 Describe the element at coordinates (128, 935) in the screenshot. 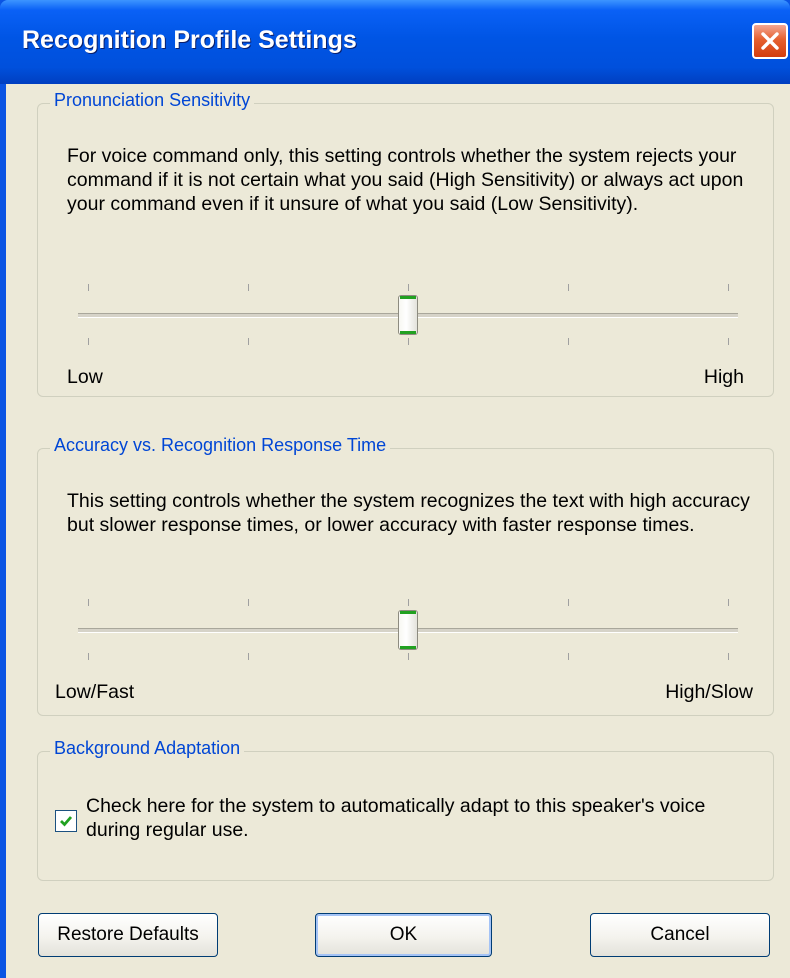

I see `restore-defaults-button: Restore Defaults` at that location.